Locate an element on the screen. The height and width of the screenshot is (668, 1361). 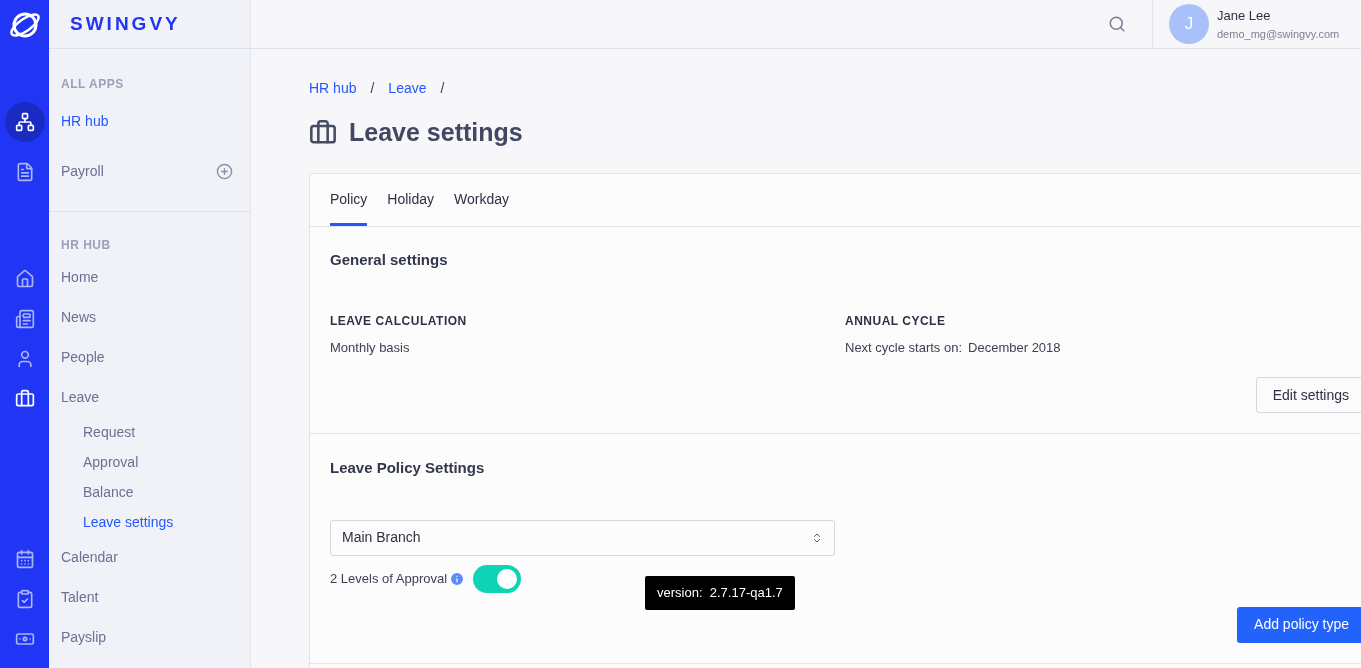
sidebar-item: Balance is located at coordinates (149, 492).